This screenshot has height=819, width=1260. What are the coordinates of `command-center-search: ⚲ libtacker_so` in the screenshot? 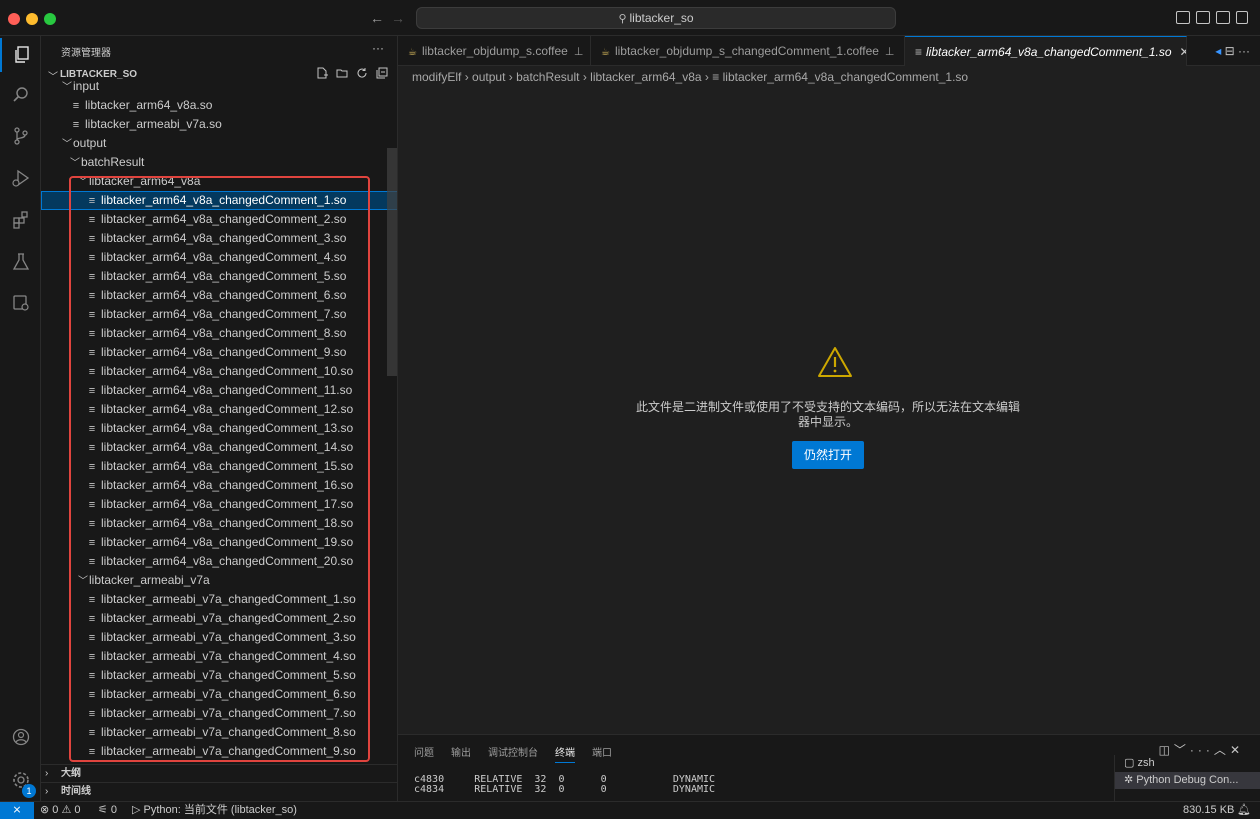 It's located at (656, 18).